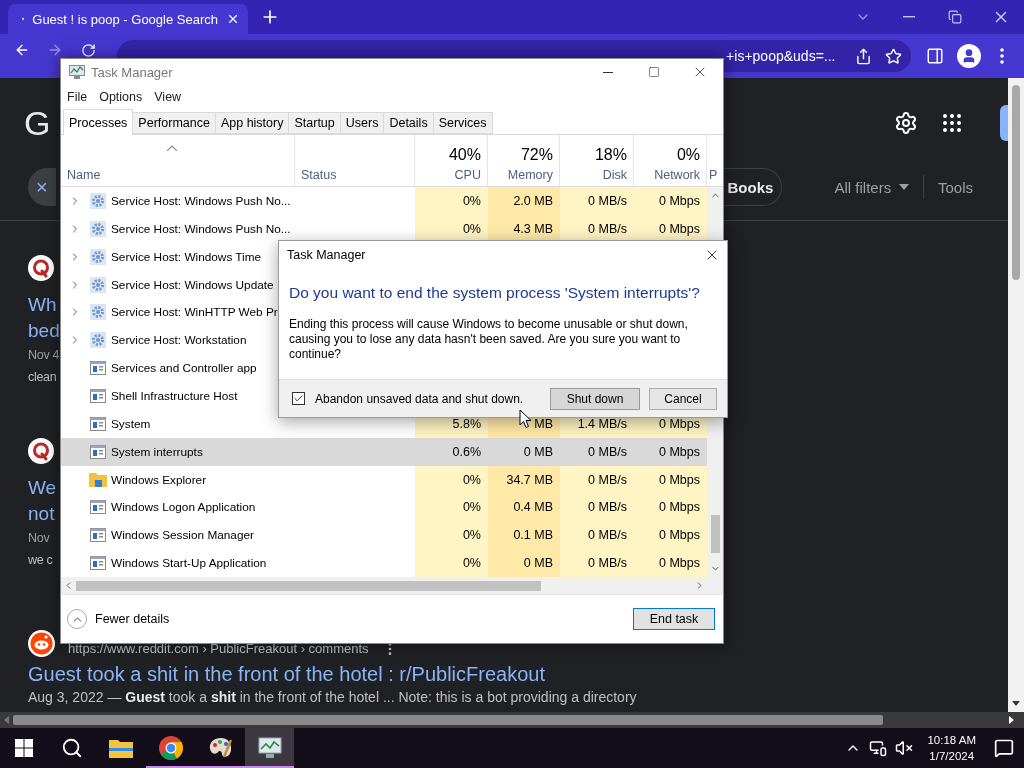 The width and height of the screenshot is (1024, 768). Describe the element at coordinates (218, 649) in the screenshot. I see `result-url: https://www.reddit.com › PublicFreakout › comments` at that location.